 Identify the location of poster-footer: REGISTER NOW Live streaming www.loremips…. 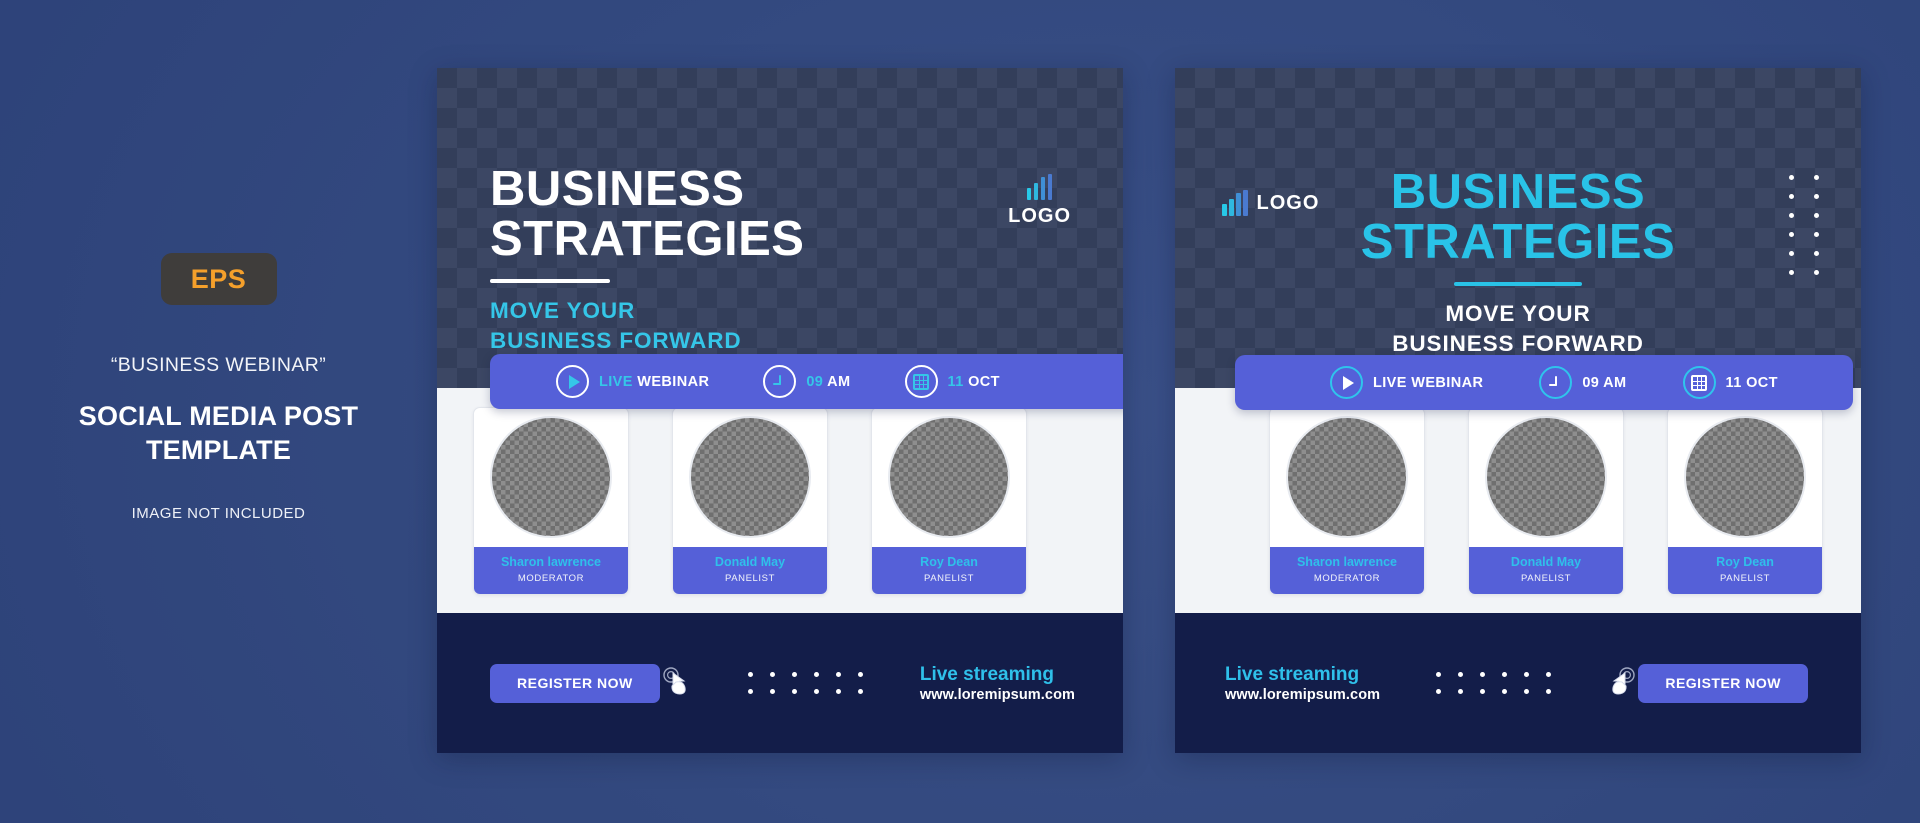
(780, 683).